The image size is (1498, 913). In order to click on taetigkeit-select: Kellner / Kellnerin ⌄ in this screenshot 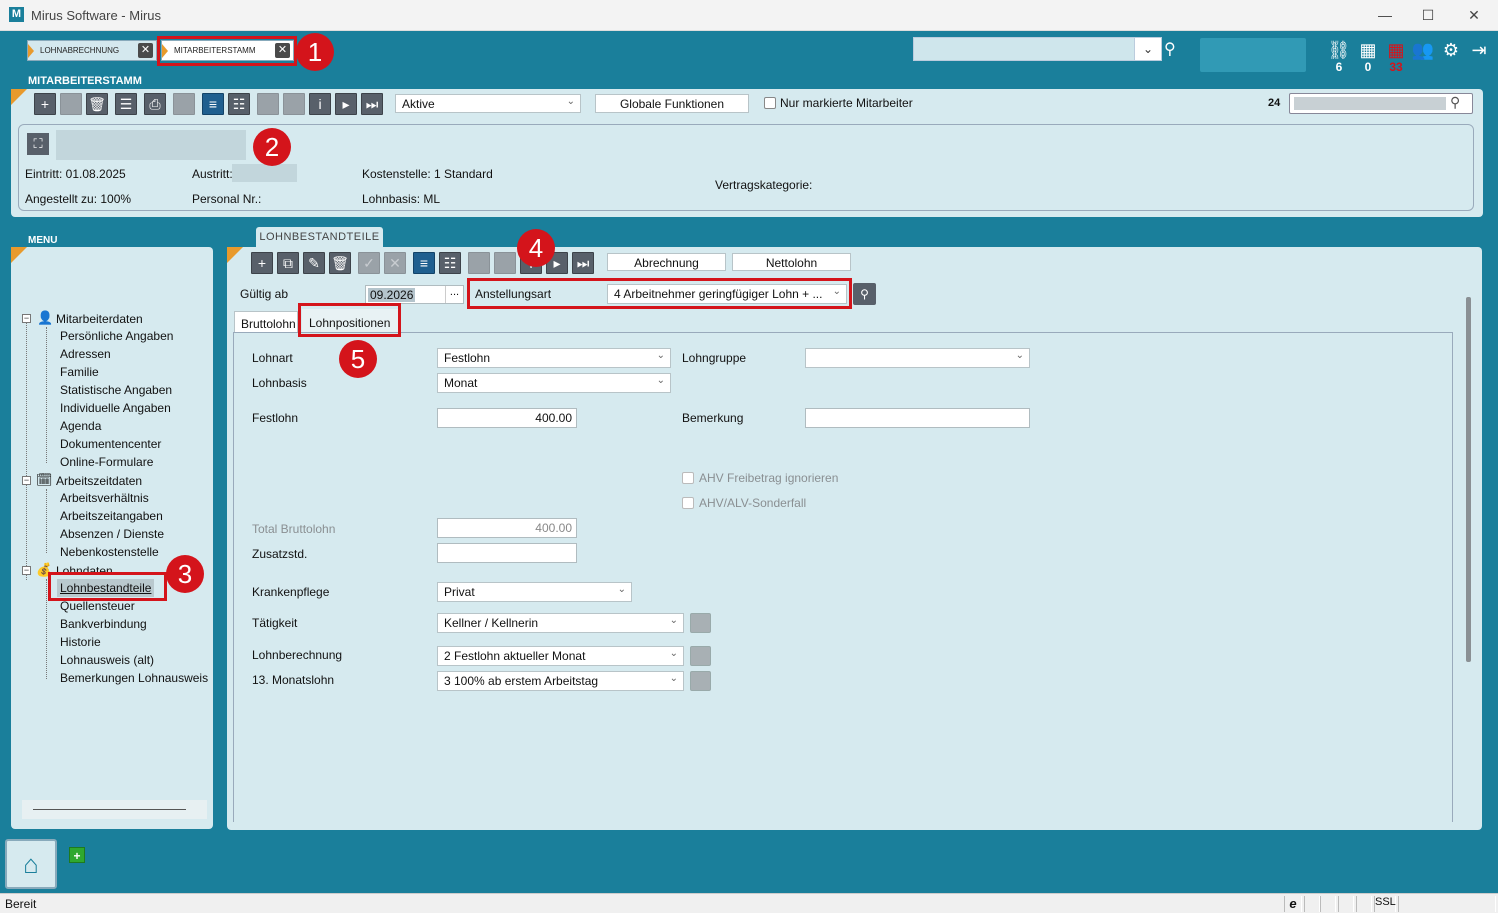, I will do `click(560, 623)`.